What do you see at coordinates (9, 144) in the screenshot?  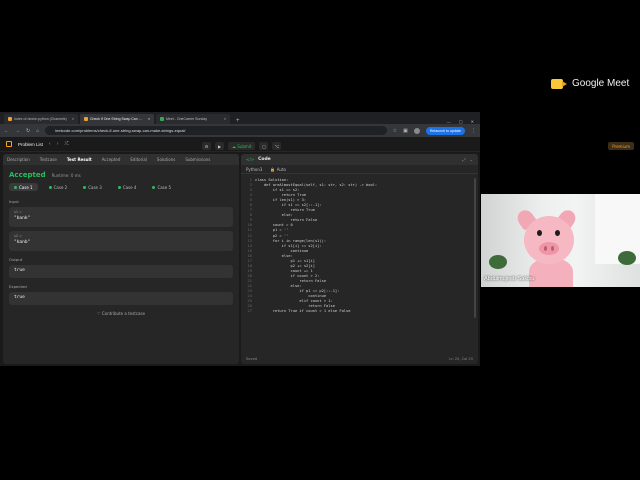 I see `leetcode-logo-icon` at bounding box center [9, 144].